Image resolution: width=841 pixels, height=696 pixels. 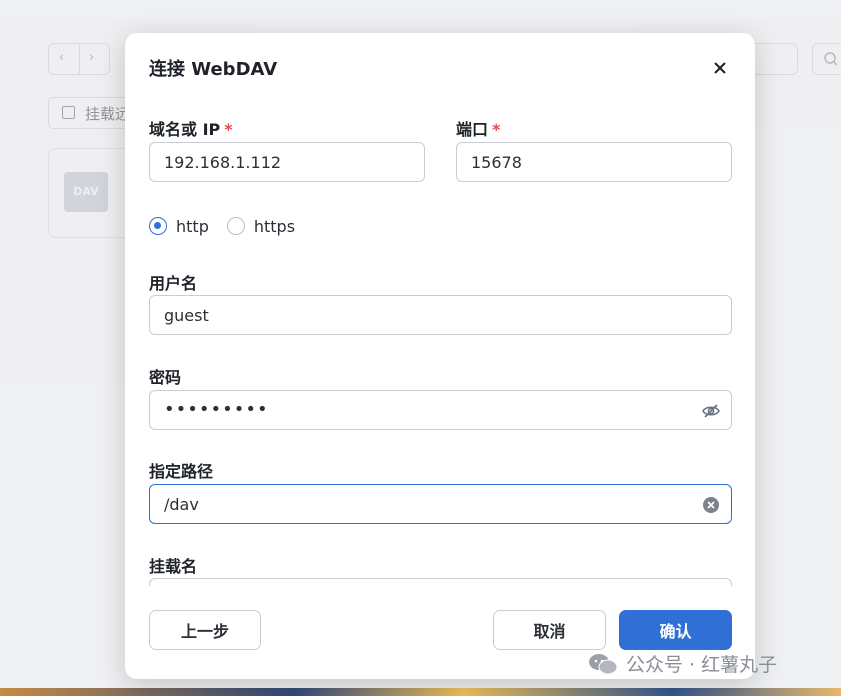 I want to click on background-nav-buttons: ‹ ›, so click(x=79, y=59).